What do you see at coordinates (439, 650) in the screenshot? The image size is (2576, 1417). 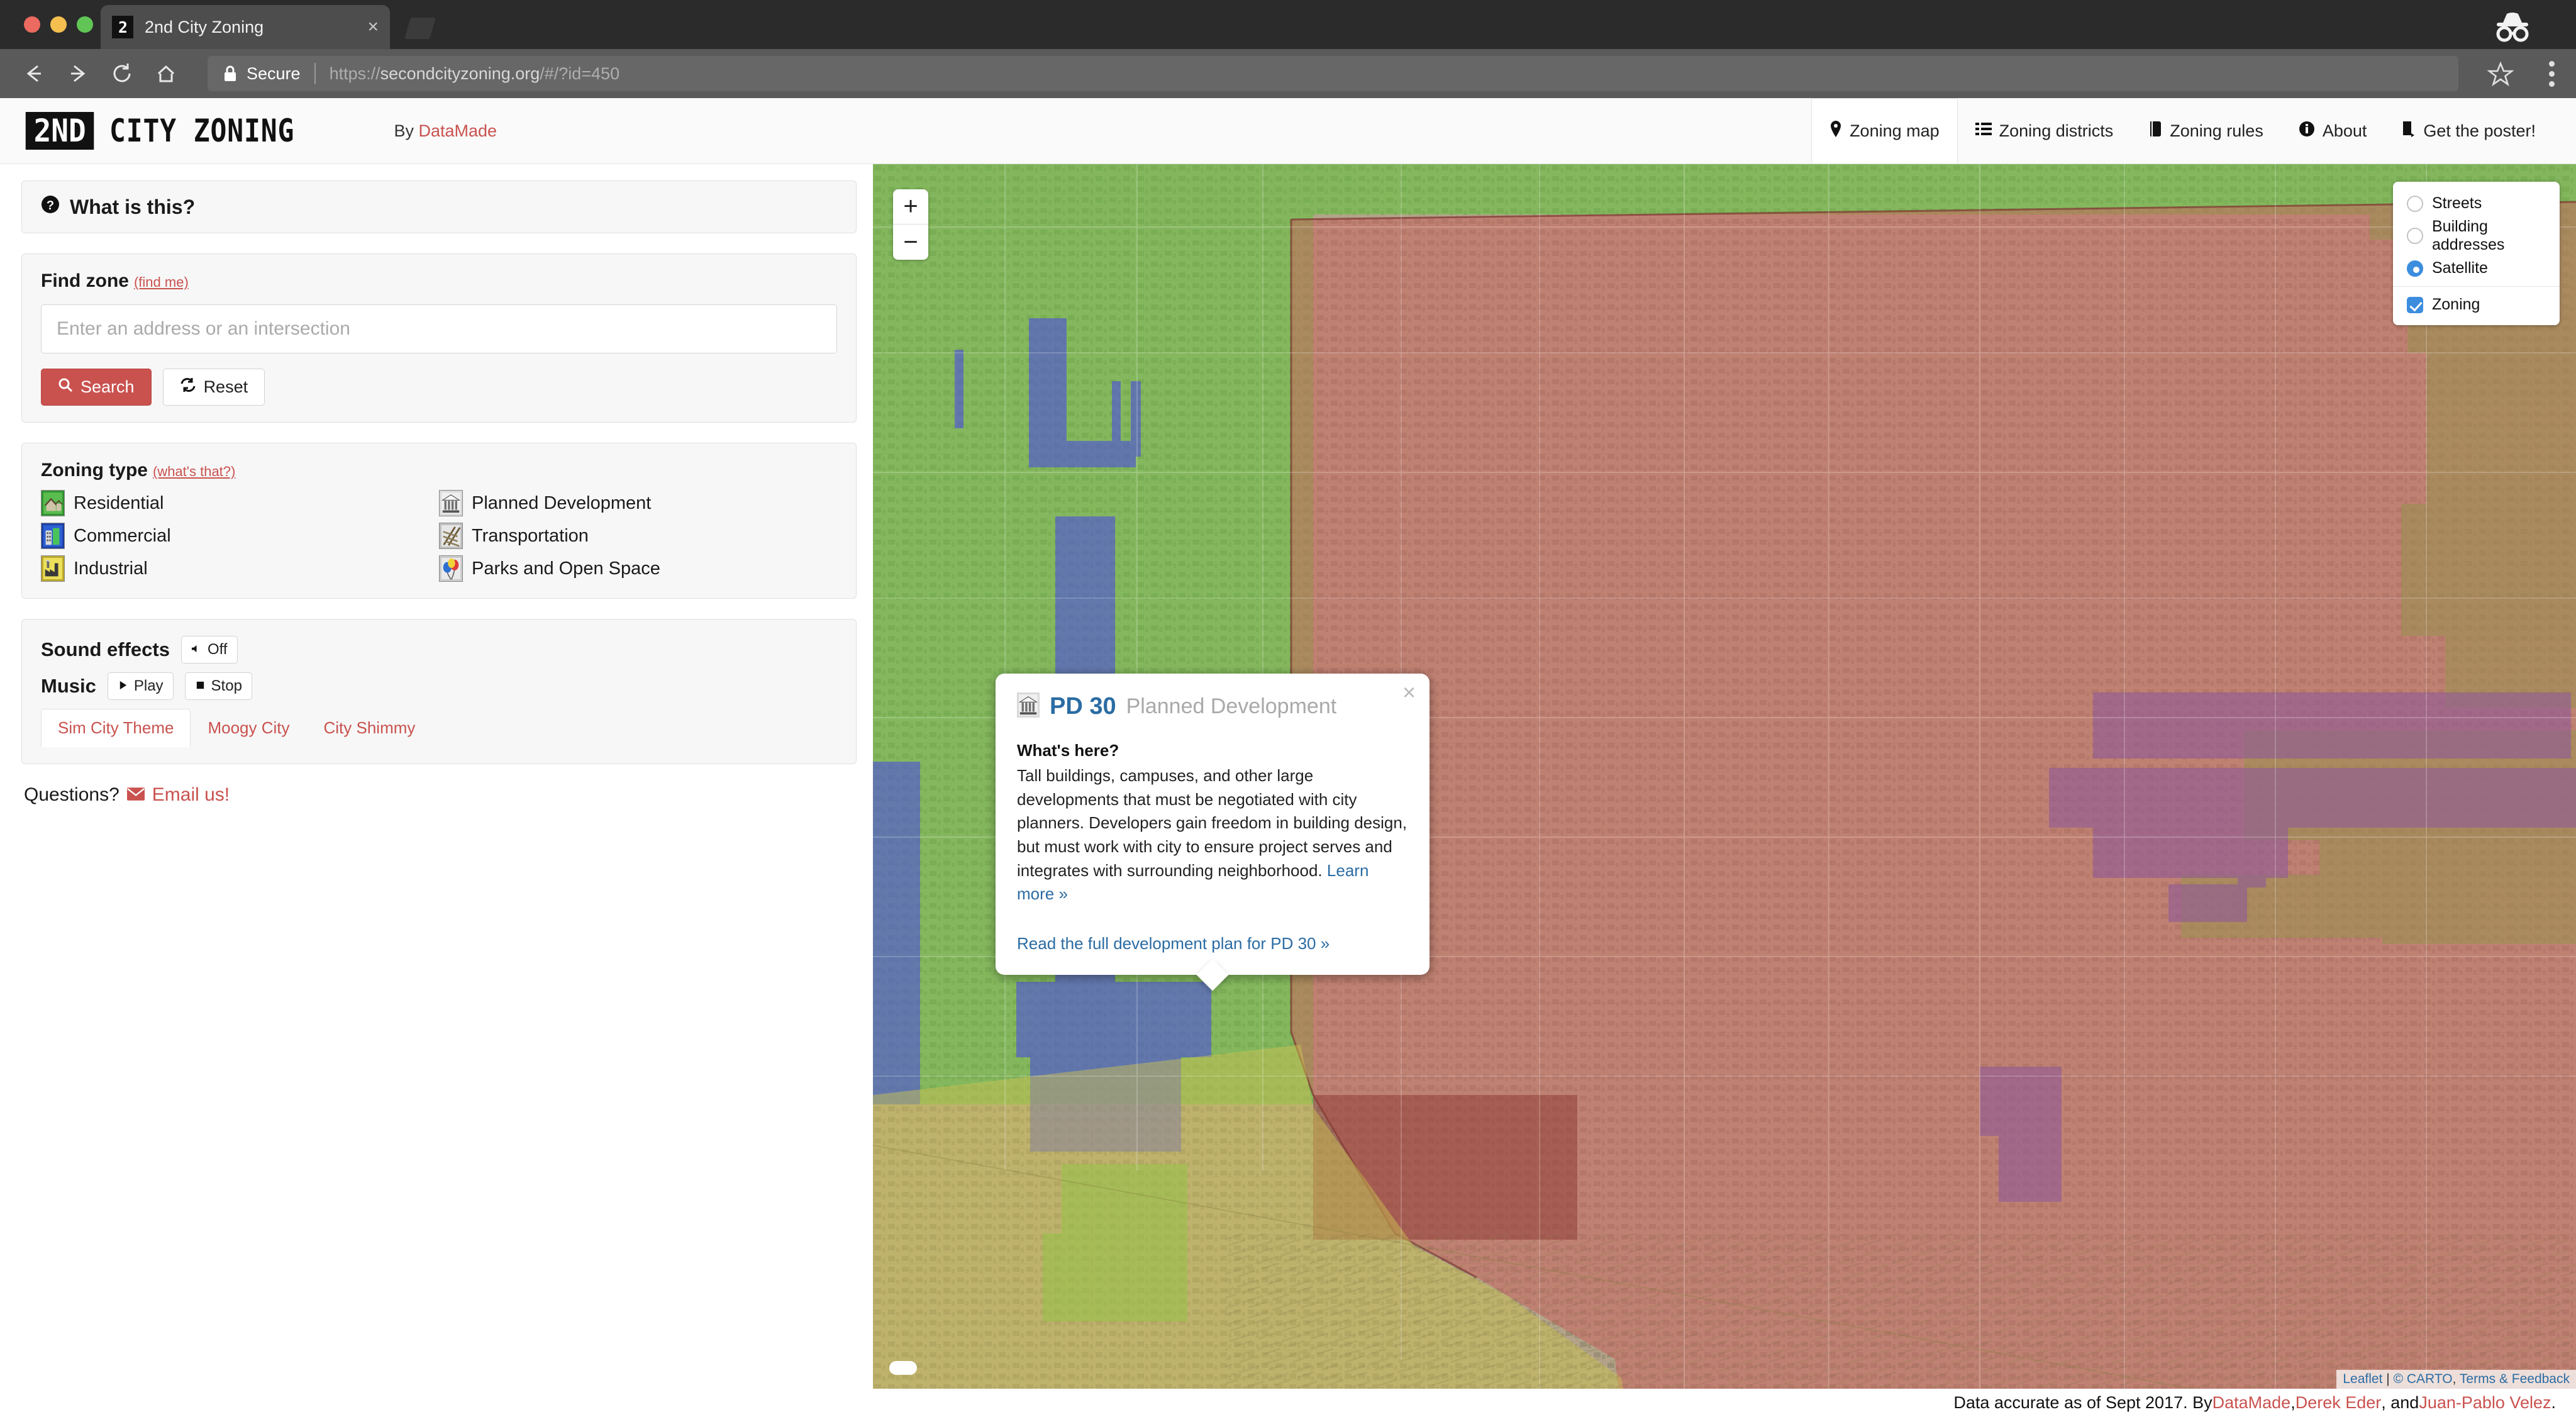 I see `sound-effects-row: Sound effects Off` at bounding box center [439, 650].